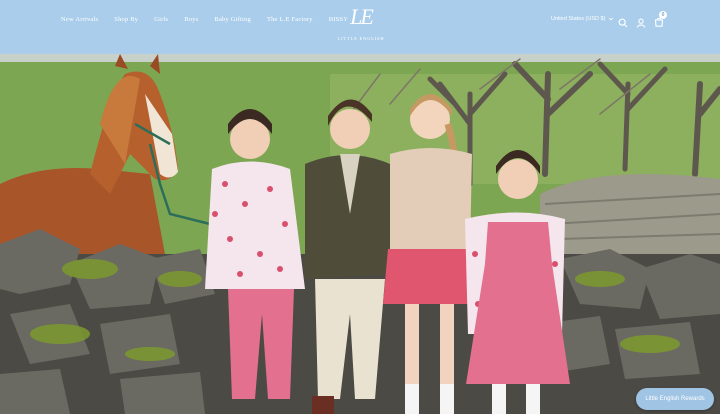 The image size is (720, 414). Describe the element at coordinates (79, 19) in the screenshot. I see `nav-new-arrivals: New Arrivals` at that location.